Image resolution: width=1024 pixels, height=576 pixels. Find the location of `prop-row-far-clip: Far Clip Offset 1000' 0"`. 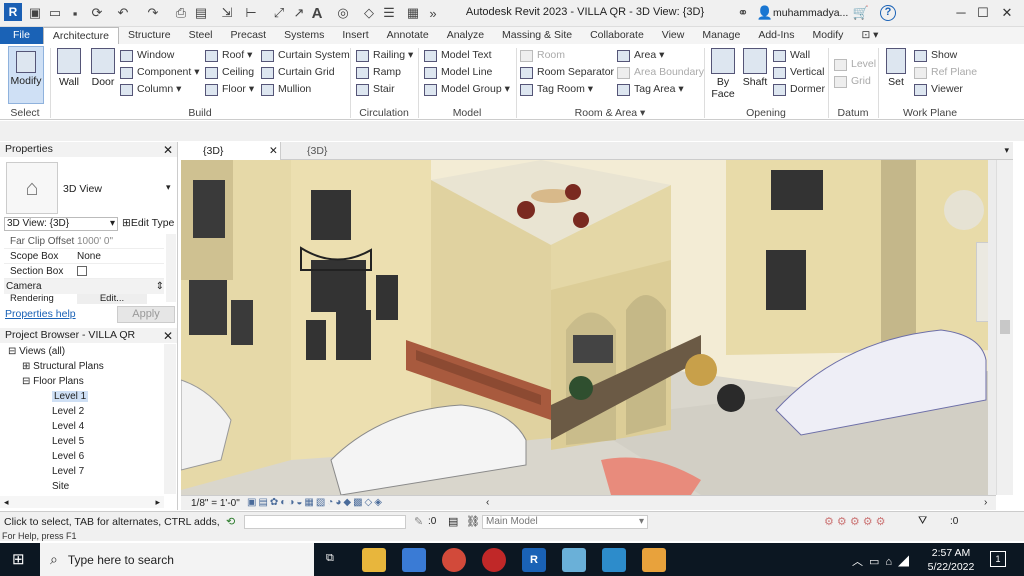

prop-row-far-clip: Far Clip Offset 1000' 0" is located at coordinates (84, 241).